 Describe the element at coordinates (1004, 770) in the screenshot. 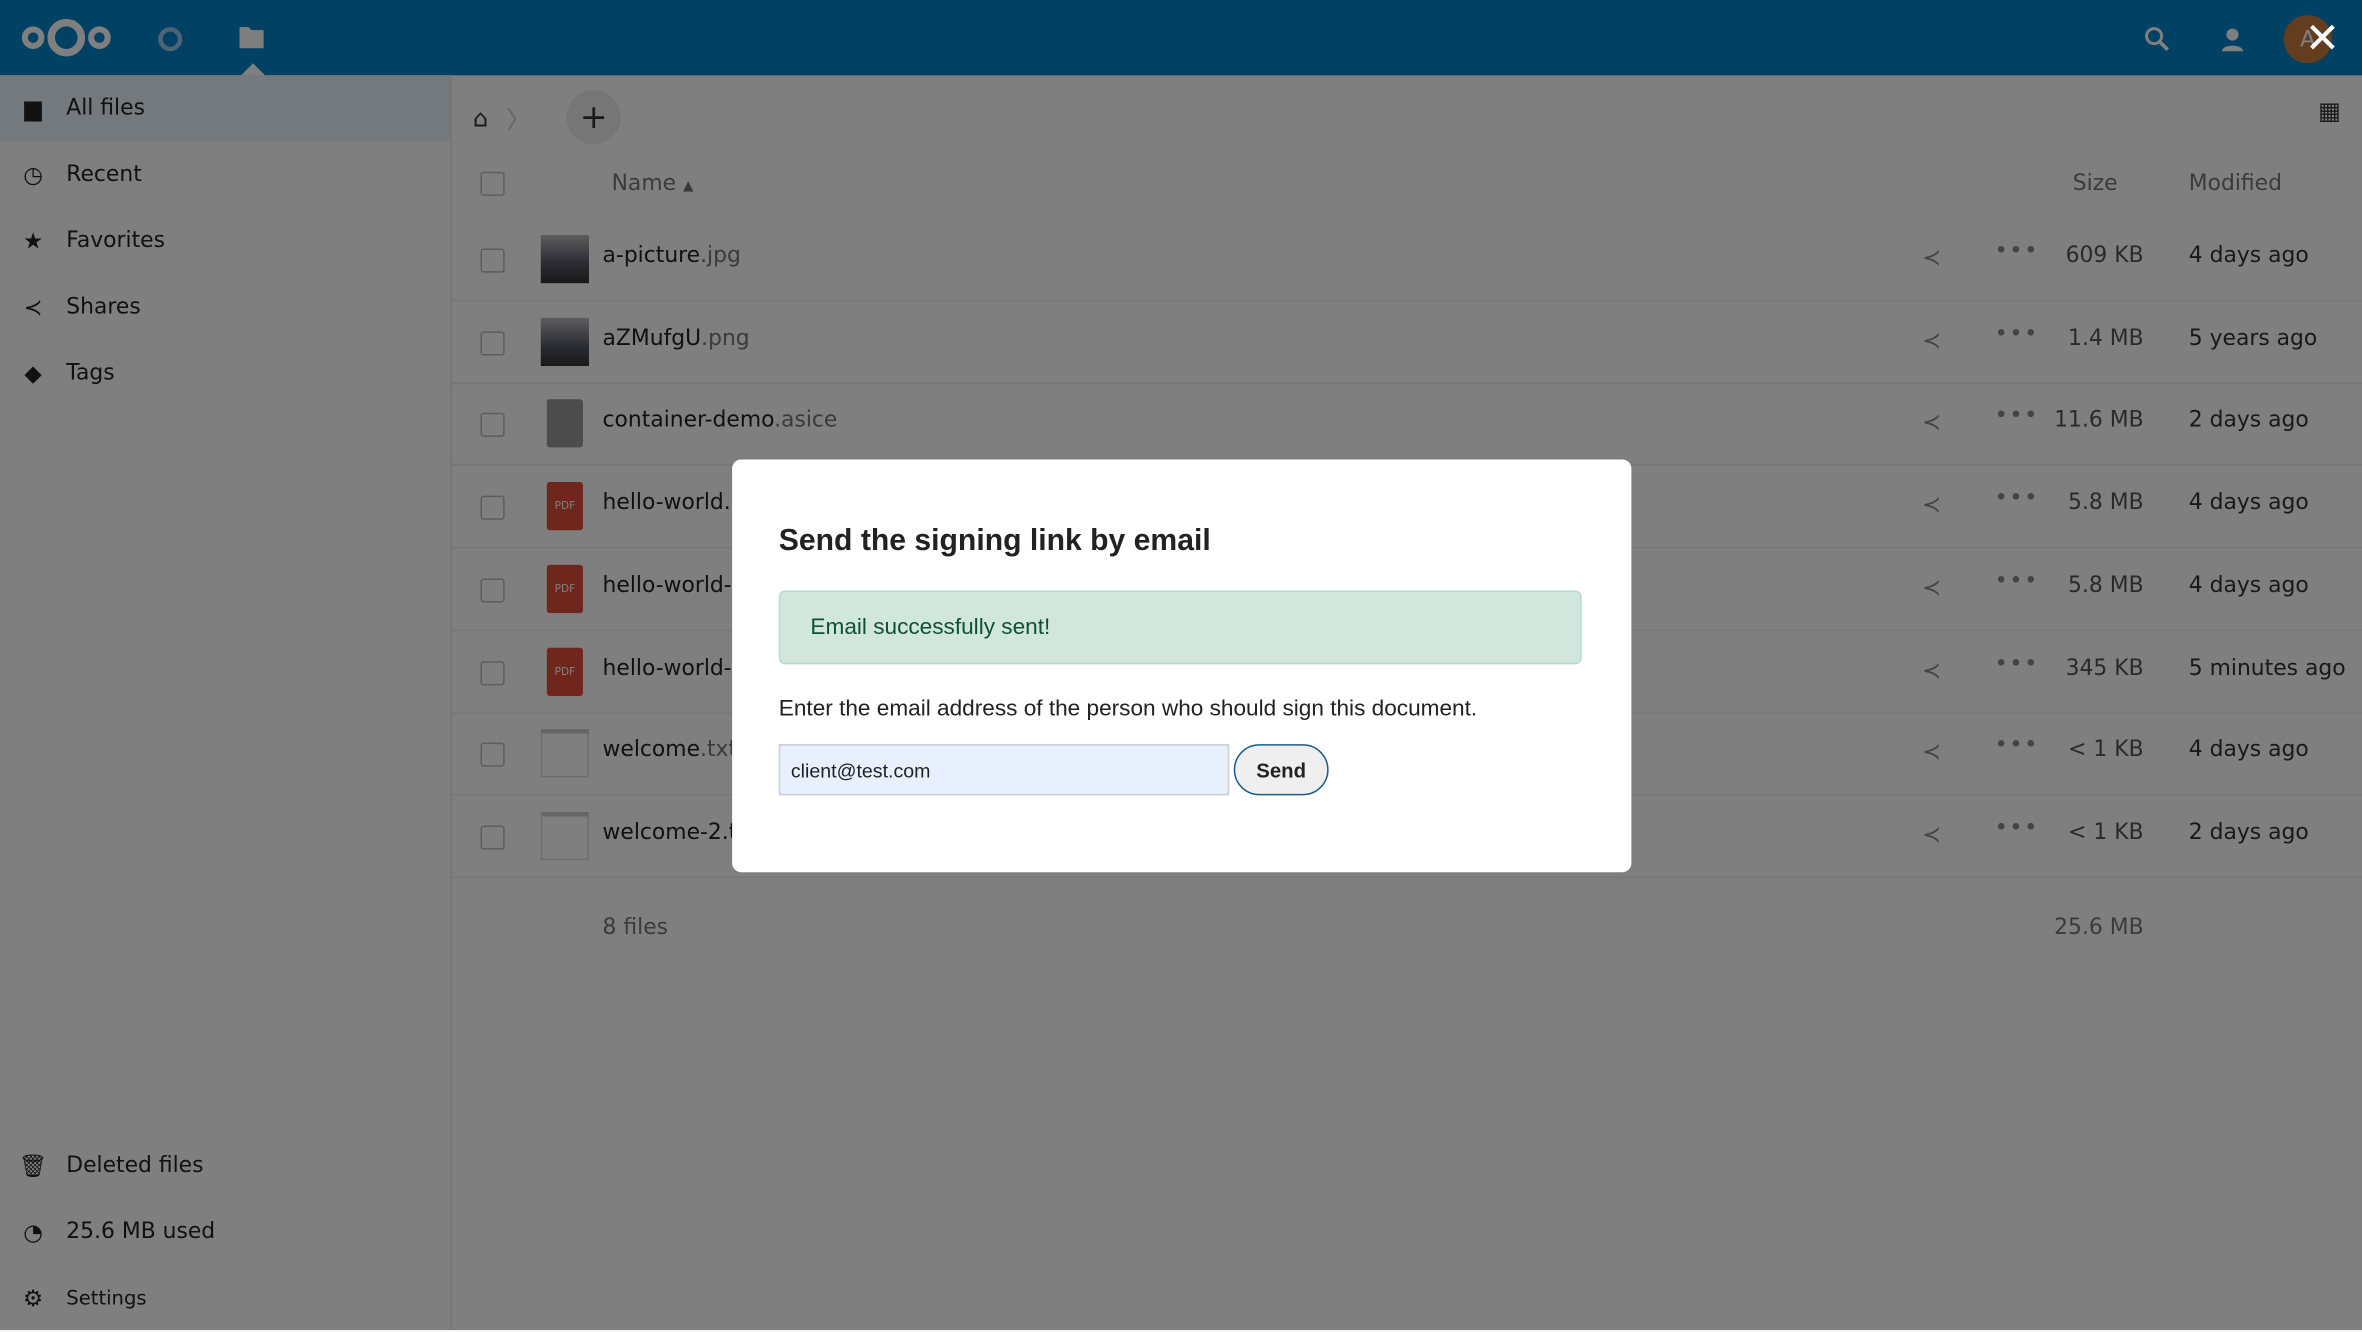

I see `email-field` at that location.